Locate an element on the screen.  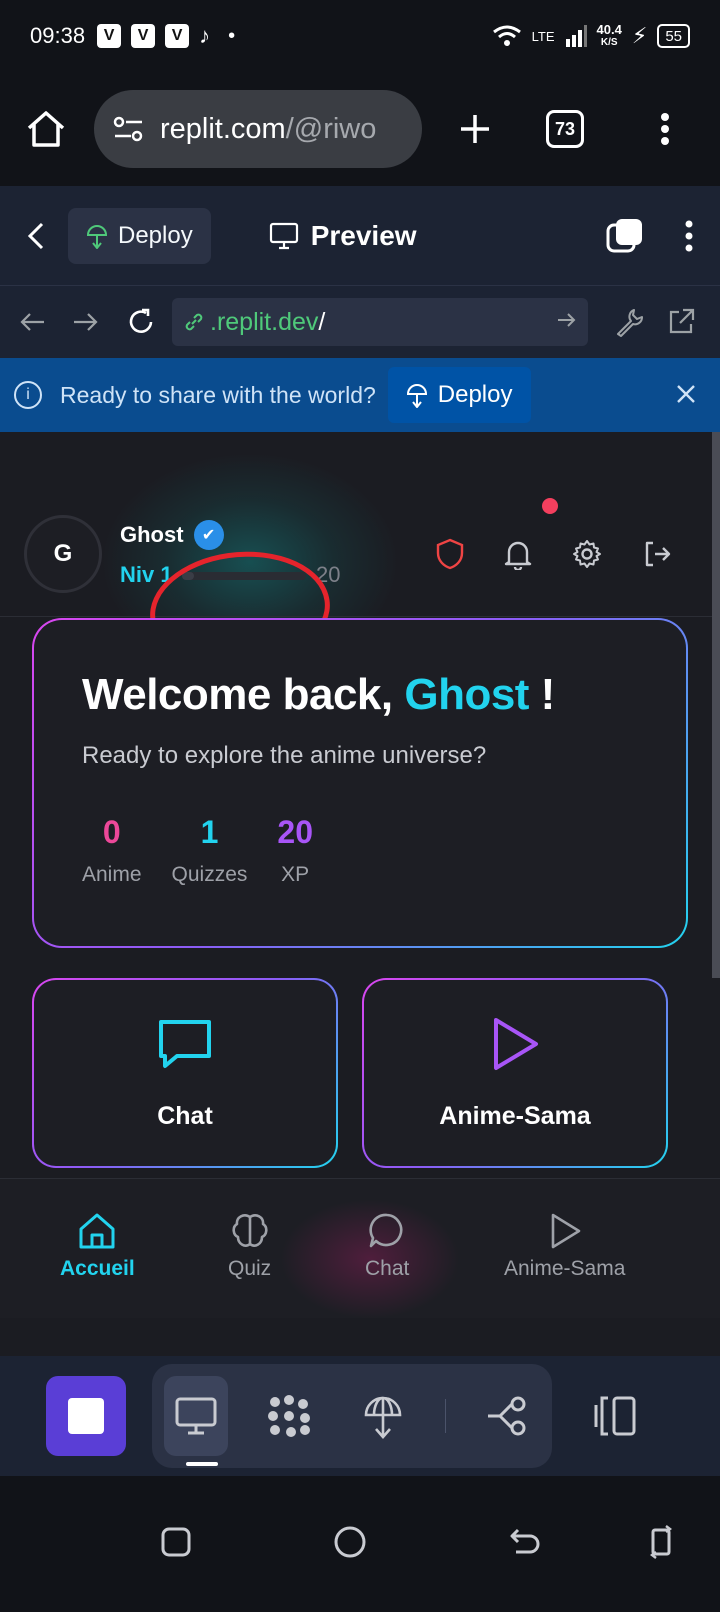
new-tab-button is located at coordinates (475, 129).